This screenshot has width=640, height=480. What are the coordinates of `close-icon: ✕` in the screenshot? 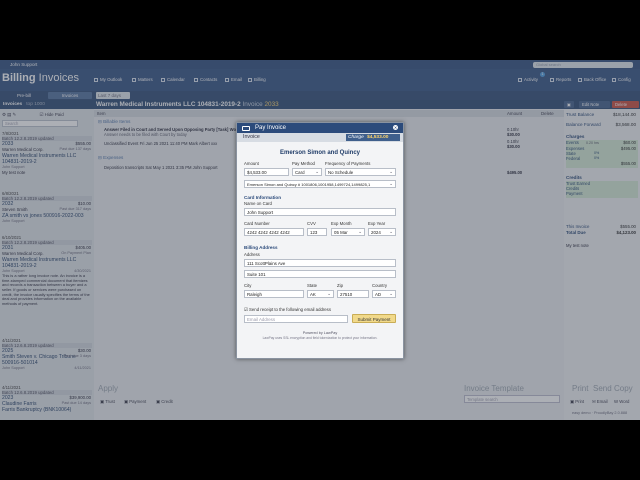 It's located at (395, 127).